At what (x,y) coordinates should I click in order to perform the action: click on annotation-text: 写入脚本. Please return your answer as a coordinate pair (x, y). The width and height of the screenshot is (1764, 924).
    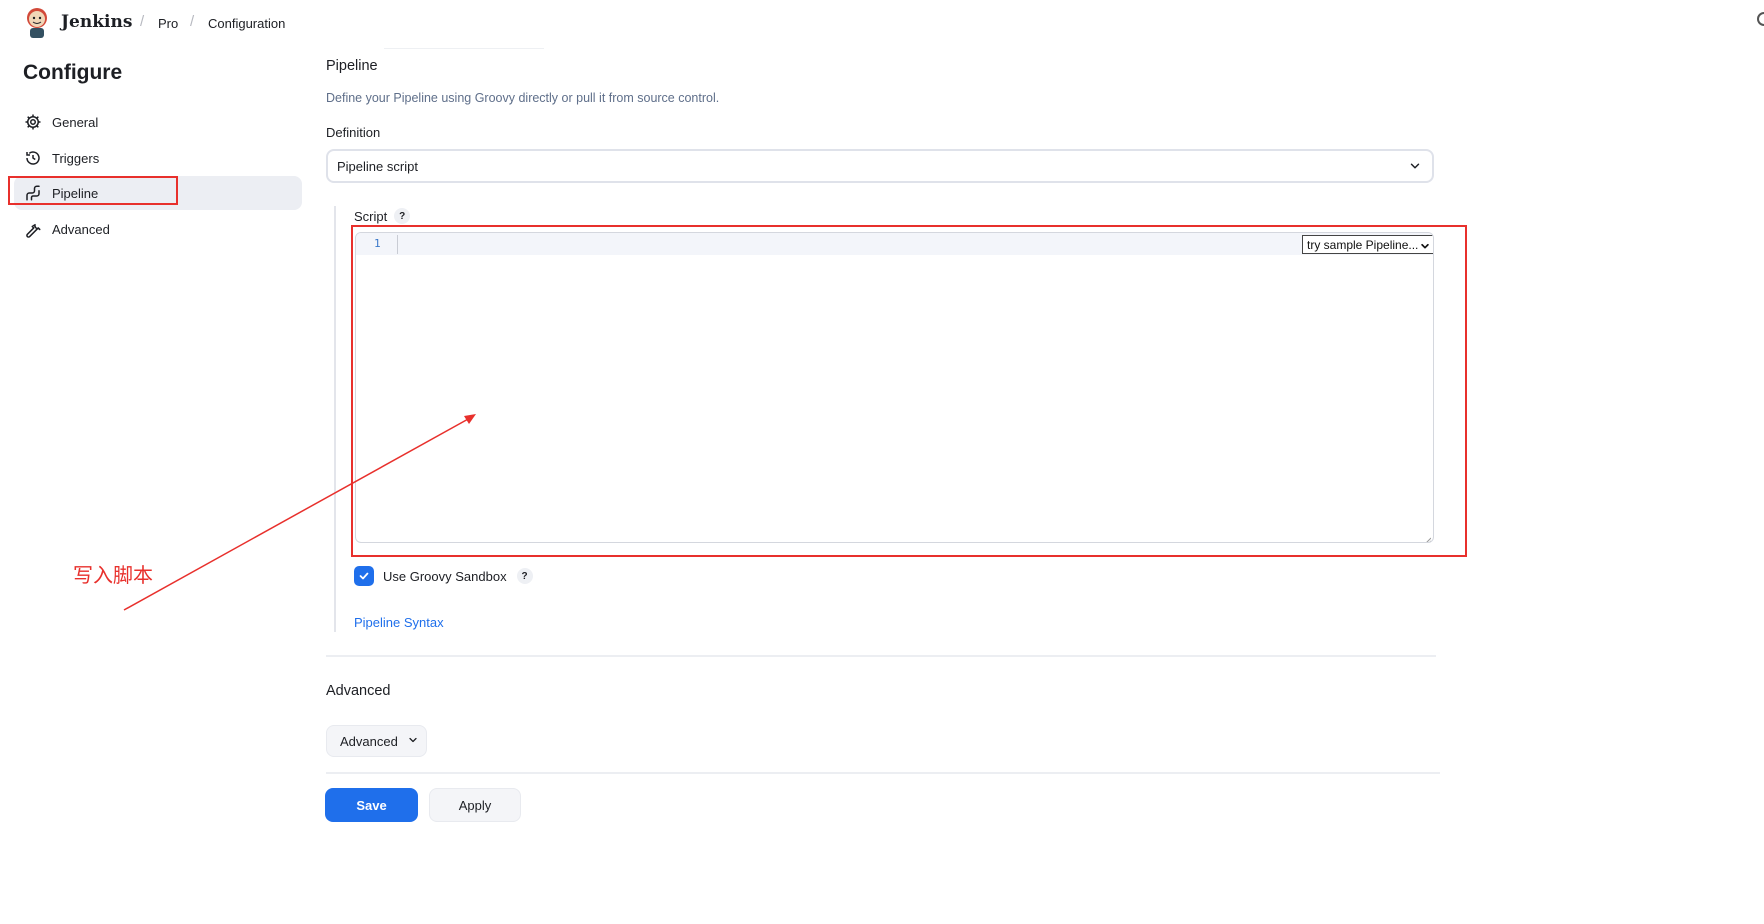
    Looking at the image, I should click on (113, 575).